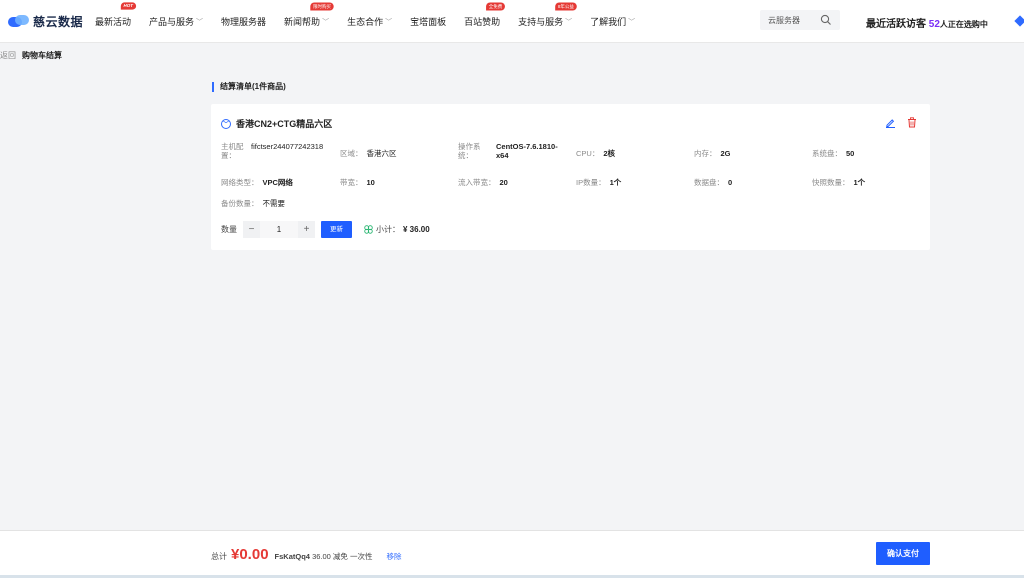 This screenshot has width=1024, height=578. What do you see at coordinates (8, 55) in the screenshot?
I see `back-link: 返回` at bounding box center [8, 55].